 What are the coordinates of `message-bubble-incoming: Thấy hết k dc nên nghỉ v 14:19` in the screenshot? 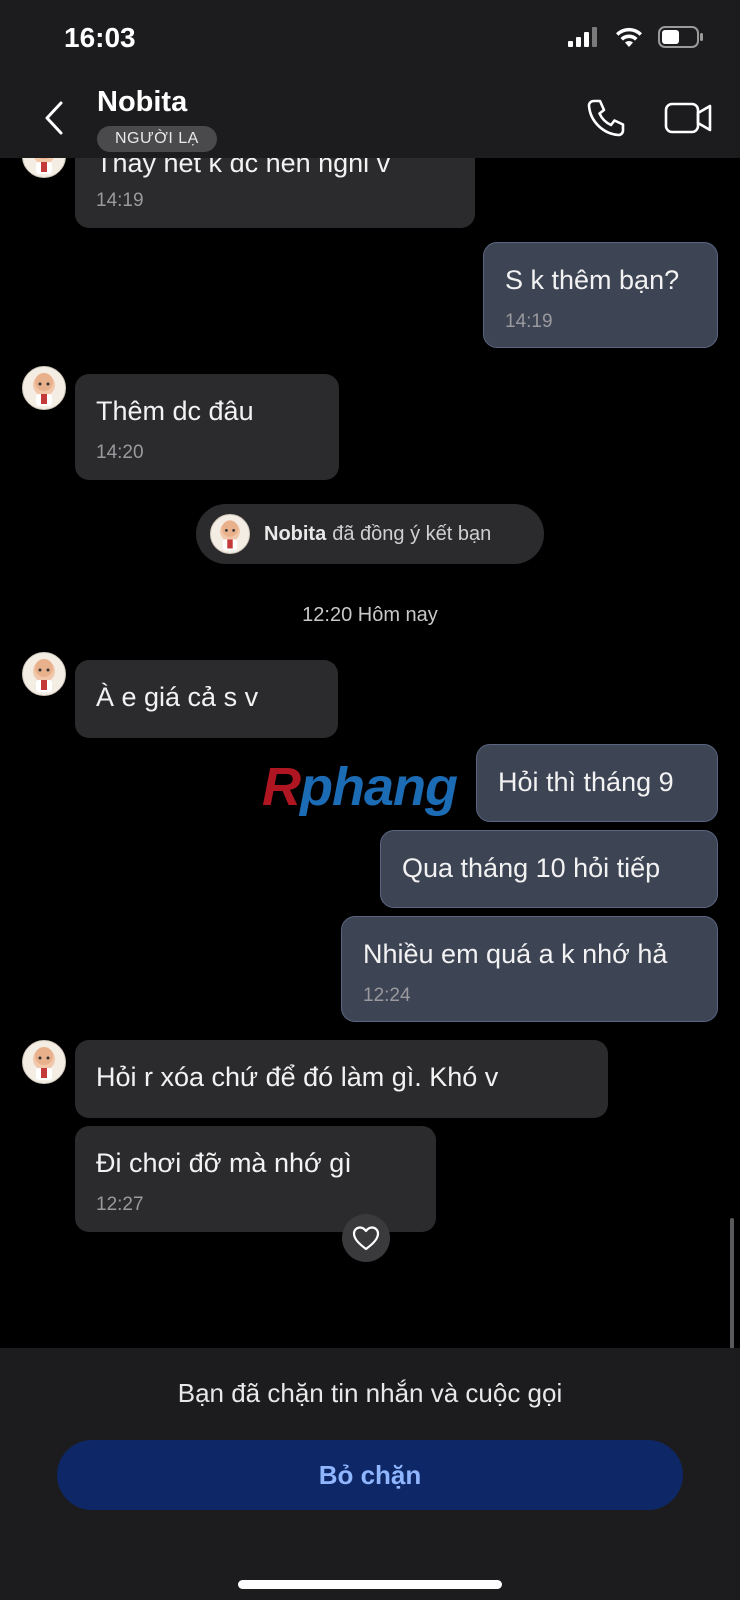 It's located at (275, 193).